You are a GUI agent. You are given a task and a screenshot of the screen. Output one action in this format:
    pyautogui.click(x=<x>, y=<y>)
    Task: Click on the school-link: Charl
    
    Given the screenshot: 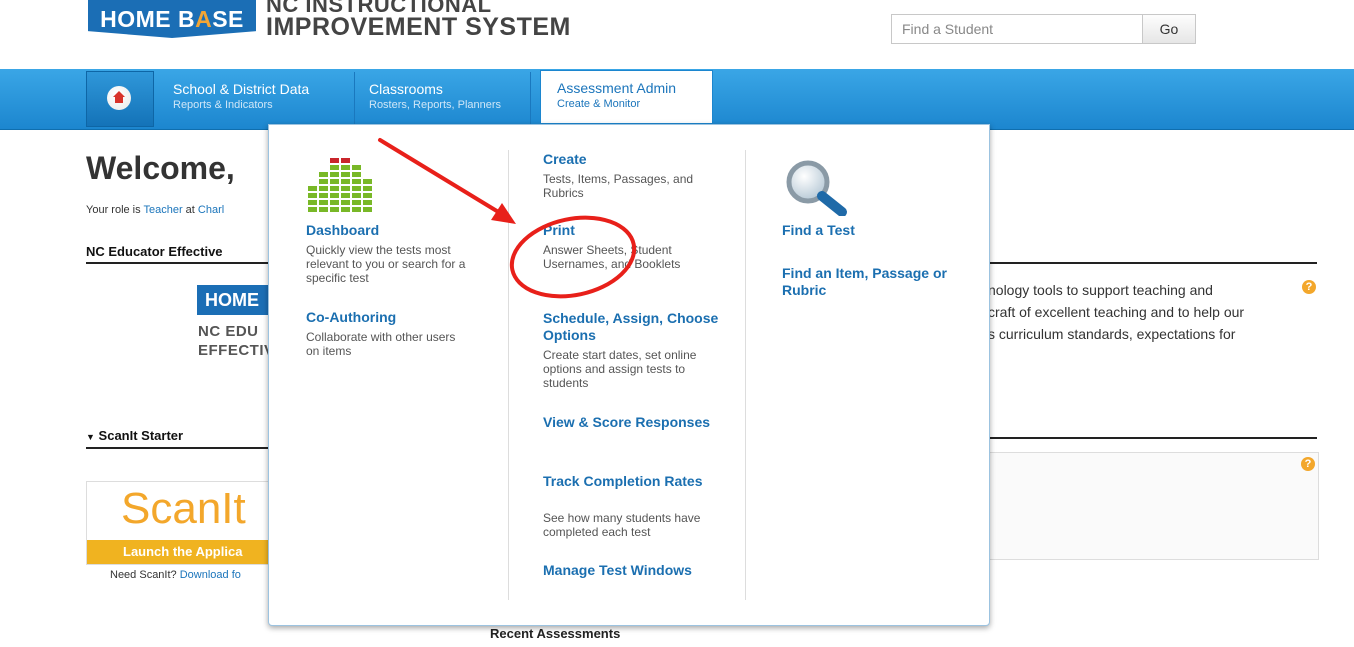 What is the action you would take?
    pyautogui.click(x=211, y=210)
    